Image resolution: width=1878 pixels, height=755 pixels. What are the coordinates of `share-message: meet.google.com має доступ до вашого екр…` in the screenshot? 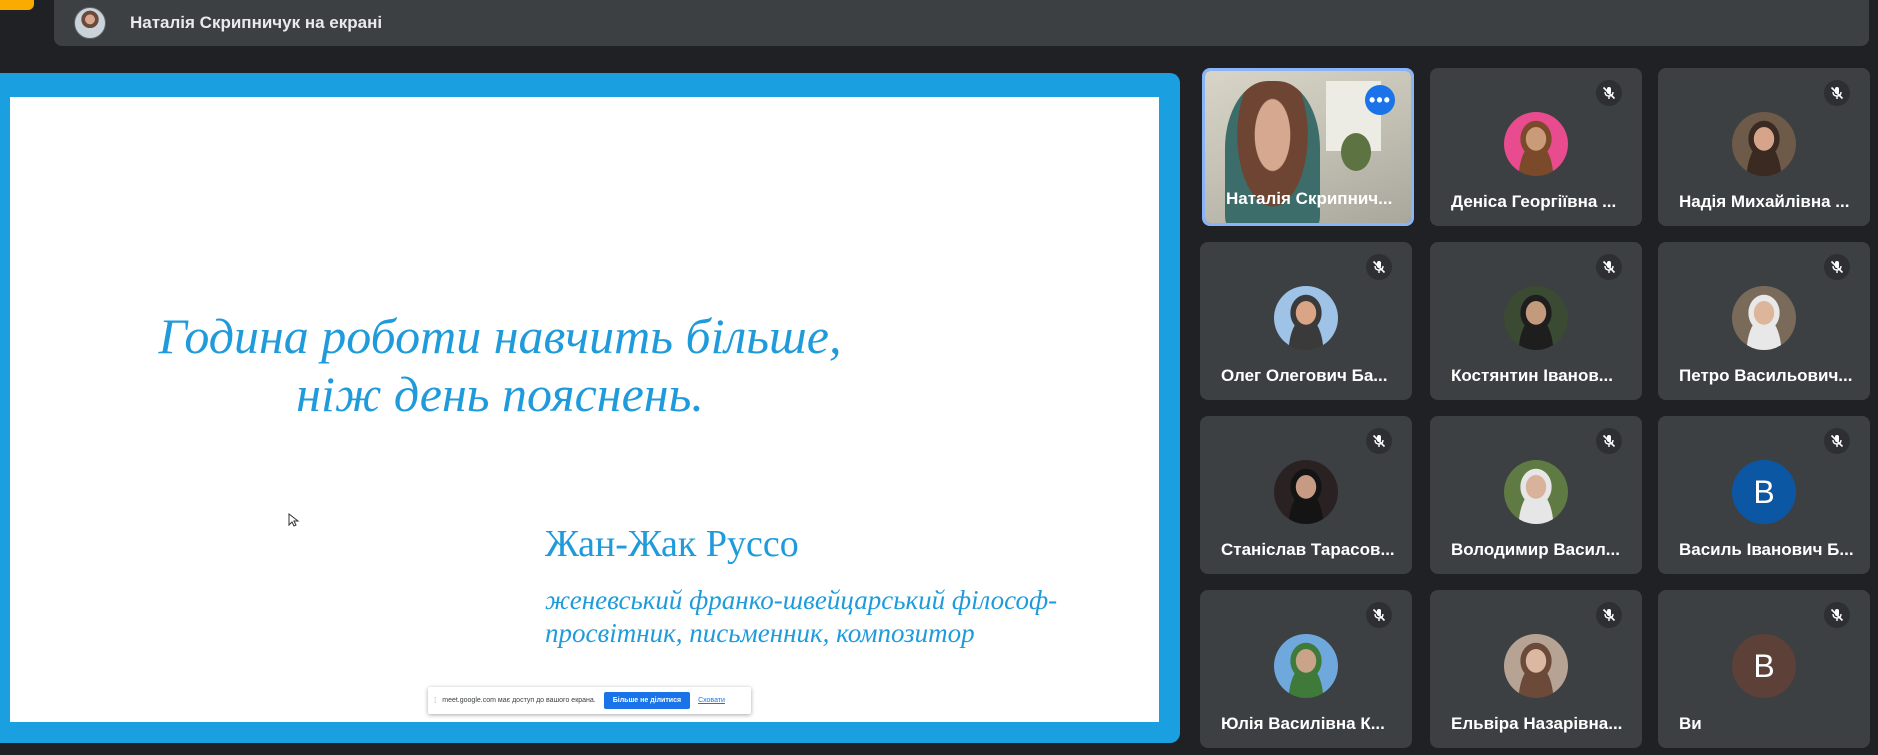 It's located at (519, 700).